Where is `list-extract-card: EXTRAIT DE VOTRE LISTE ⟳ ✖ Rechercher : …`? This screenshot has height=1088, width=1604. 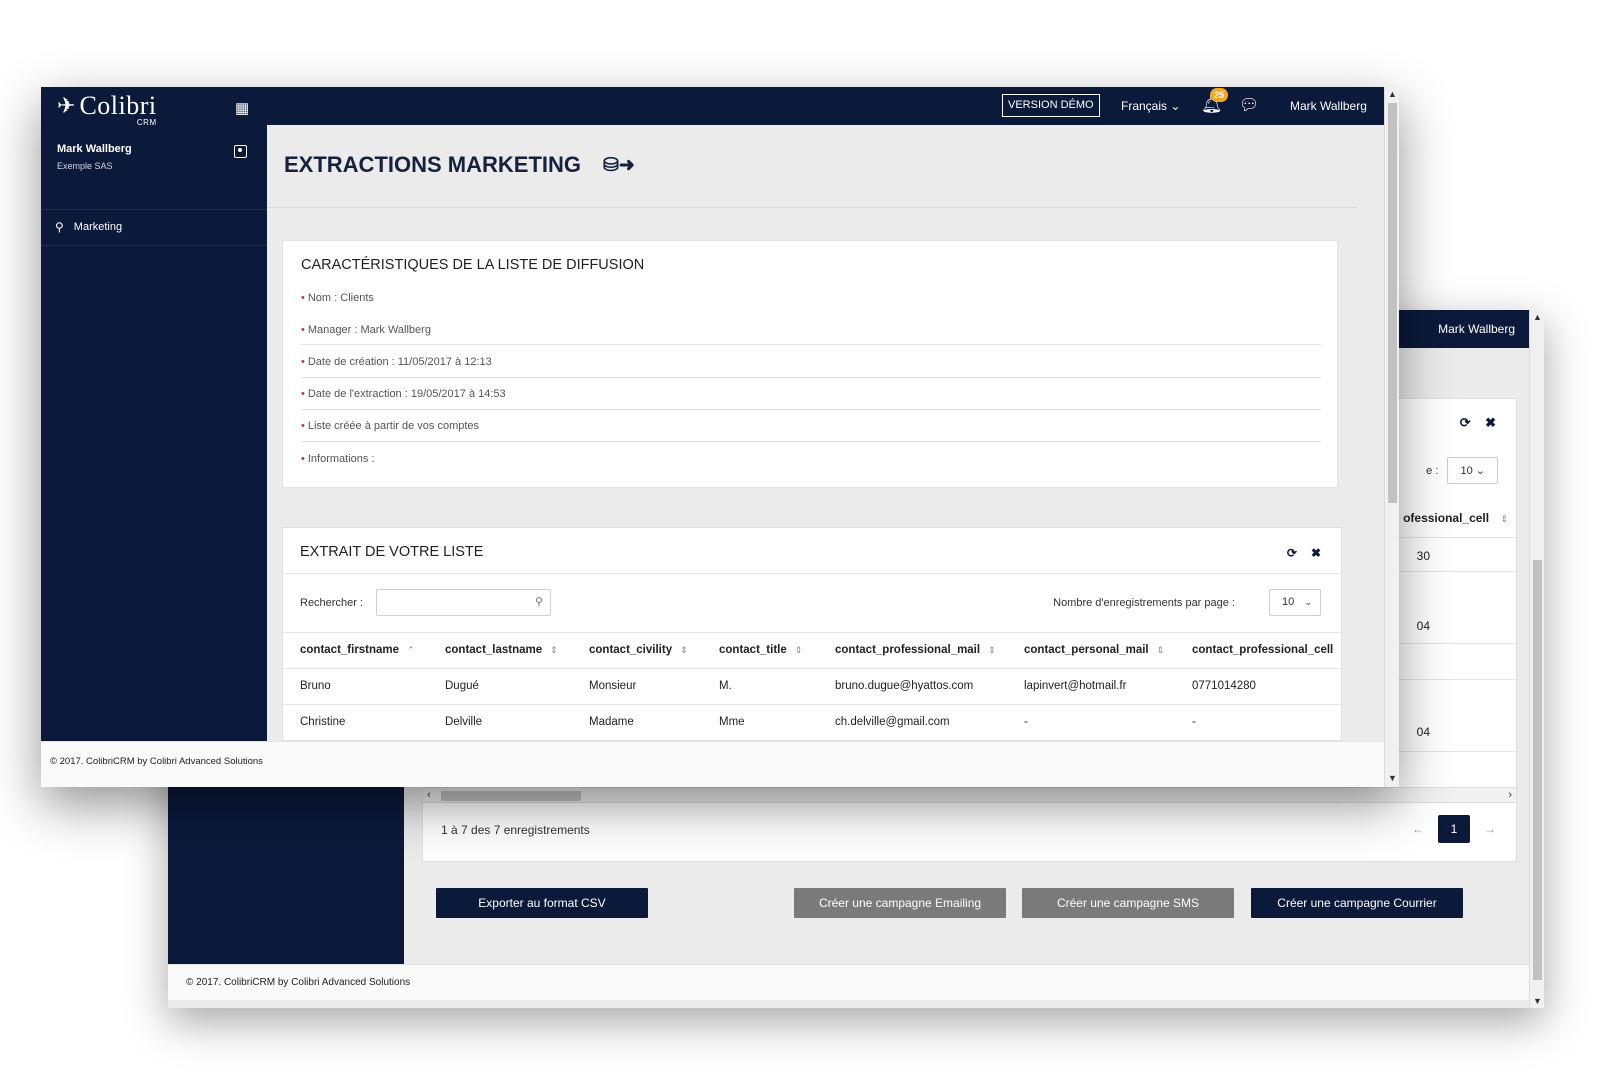 list-extract-card: EXTRAIT DE VOTRE LISTE ⟳ ✖ Rechercher : … is located at coordinates (812, 634).